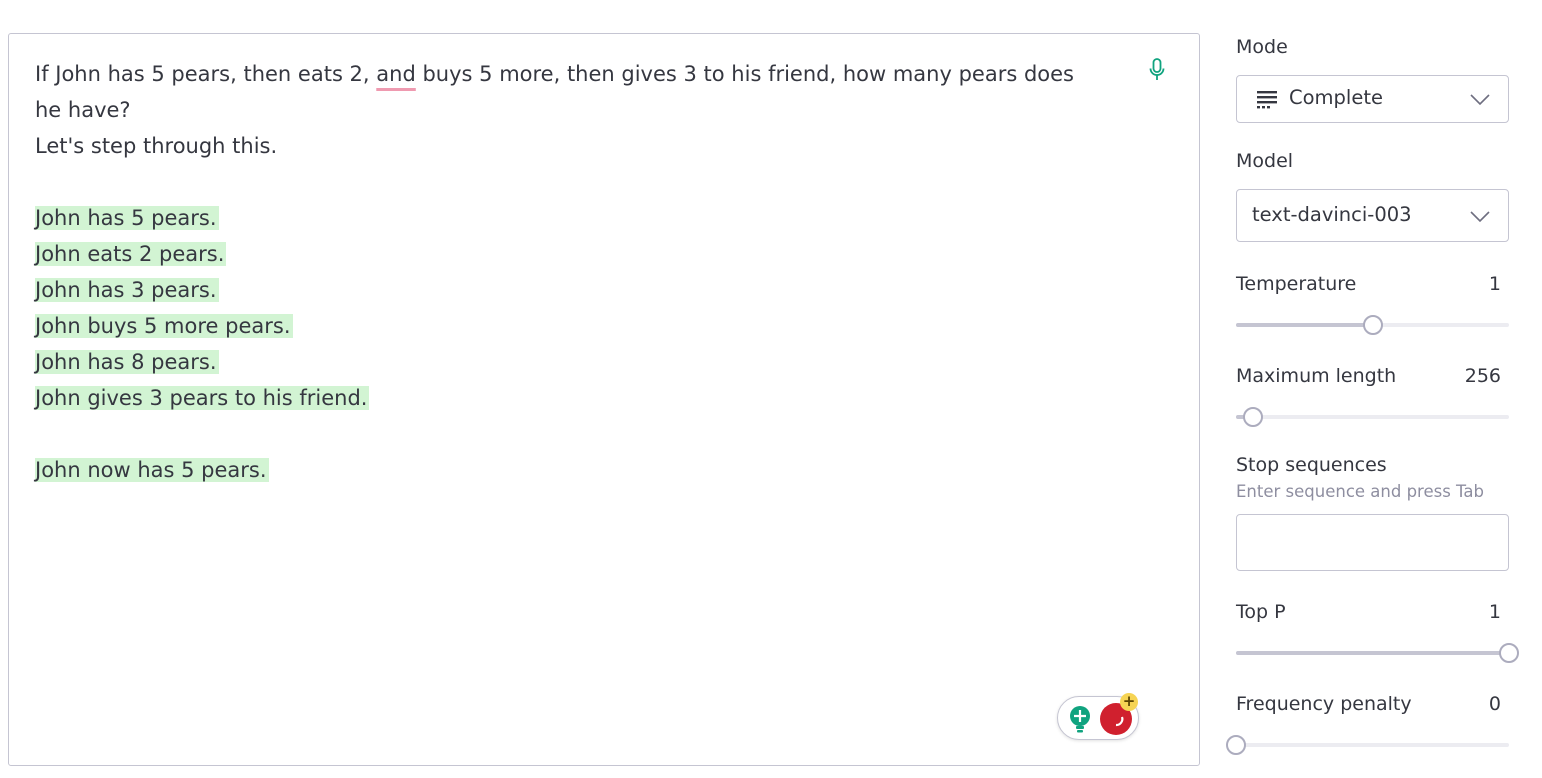 The height and width of the screenshot is (778, 1542). I want to click on maximum-length-label: Maximum length, so click(1316, 376).